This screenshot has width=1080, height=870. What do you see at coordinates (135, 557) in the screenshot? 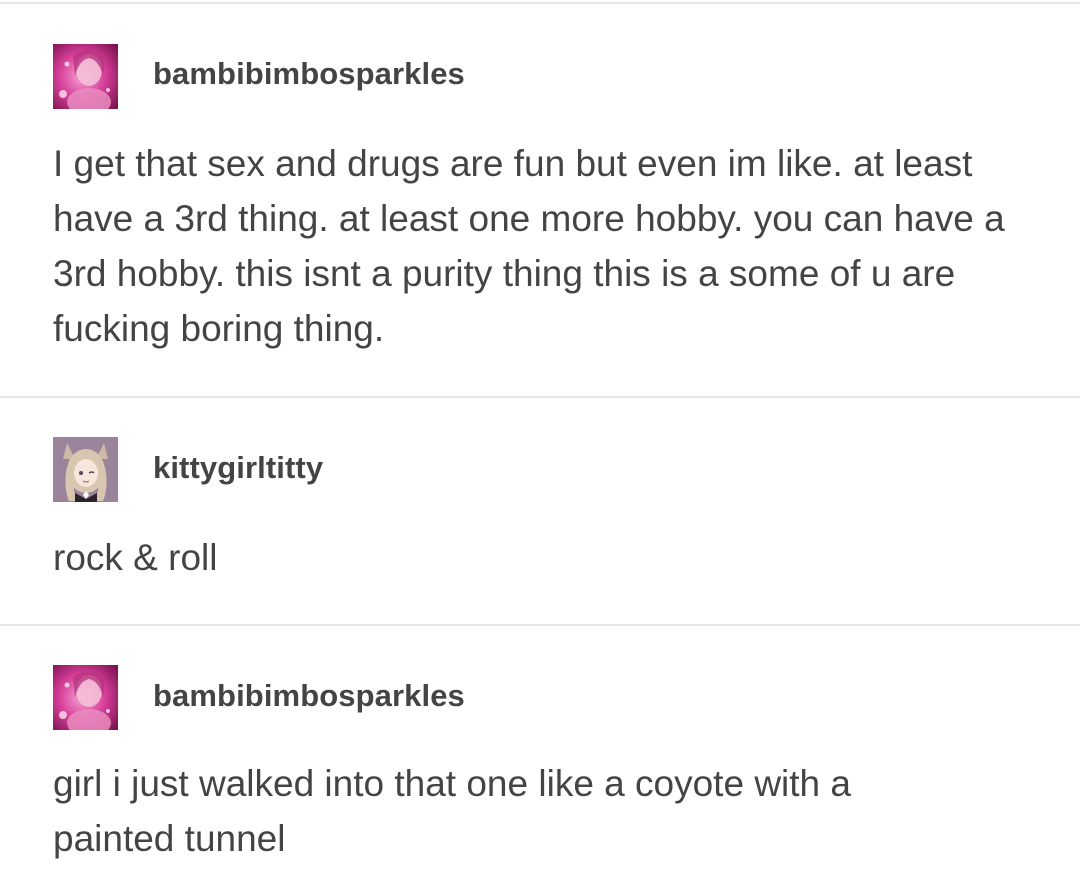
I see `post-text: rock & roll` at bounding box center [135, 557].